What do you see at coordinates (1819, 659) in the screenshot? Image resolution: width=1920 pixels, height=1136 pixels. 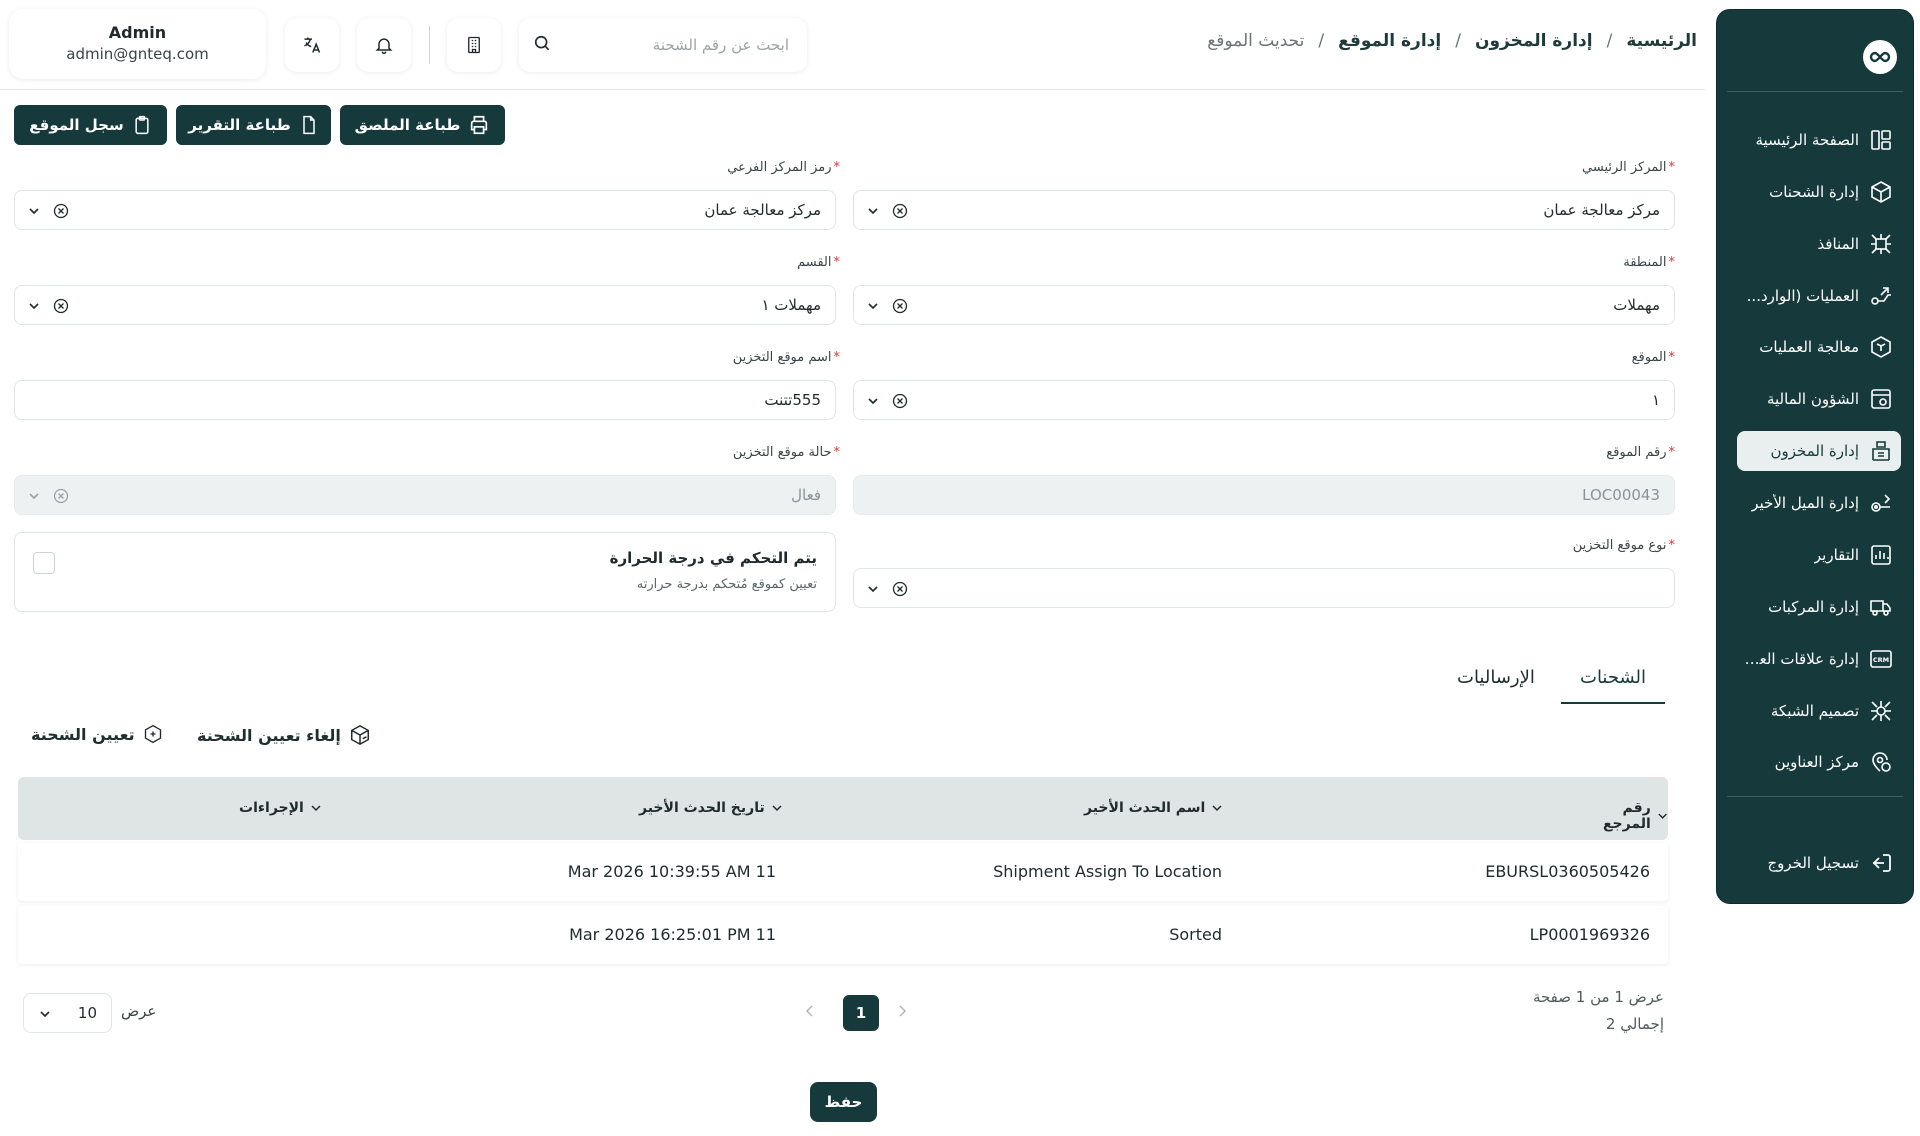 I see `sidebar-item-crm: إدارة علاقات العملاء CRM` at bounding box center [1819, 659].